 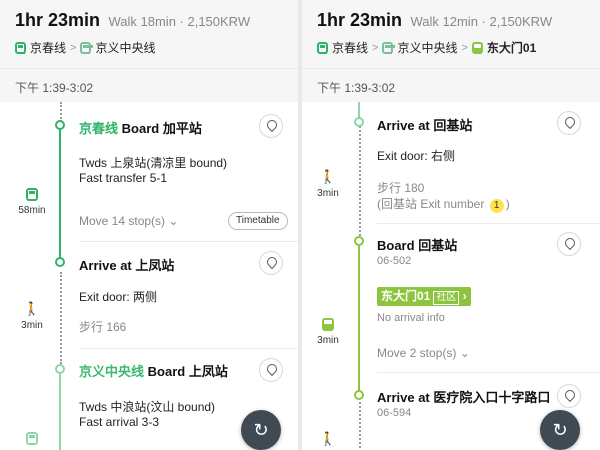 What do you see at coordinates (125, 48) in the screenshot?
I see `line-label: 京义中央线` at bounding box center [125, 48].